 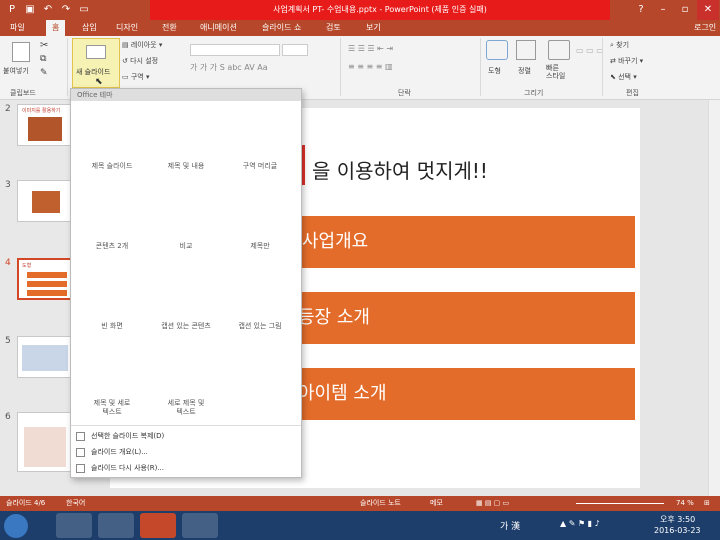 What do you see at coordinates (373, 28) in the screenshot?
I see `tab-view: 보기` at bounding box center [373, 28].